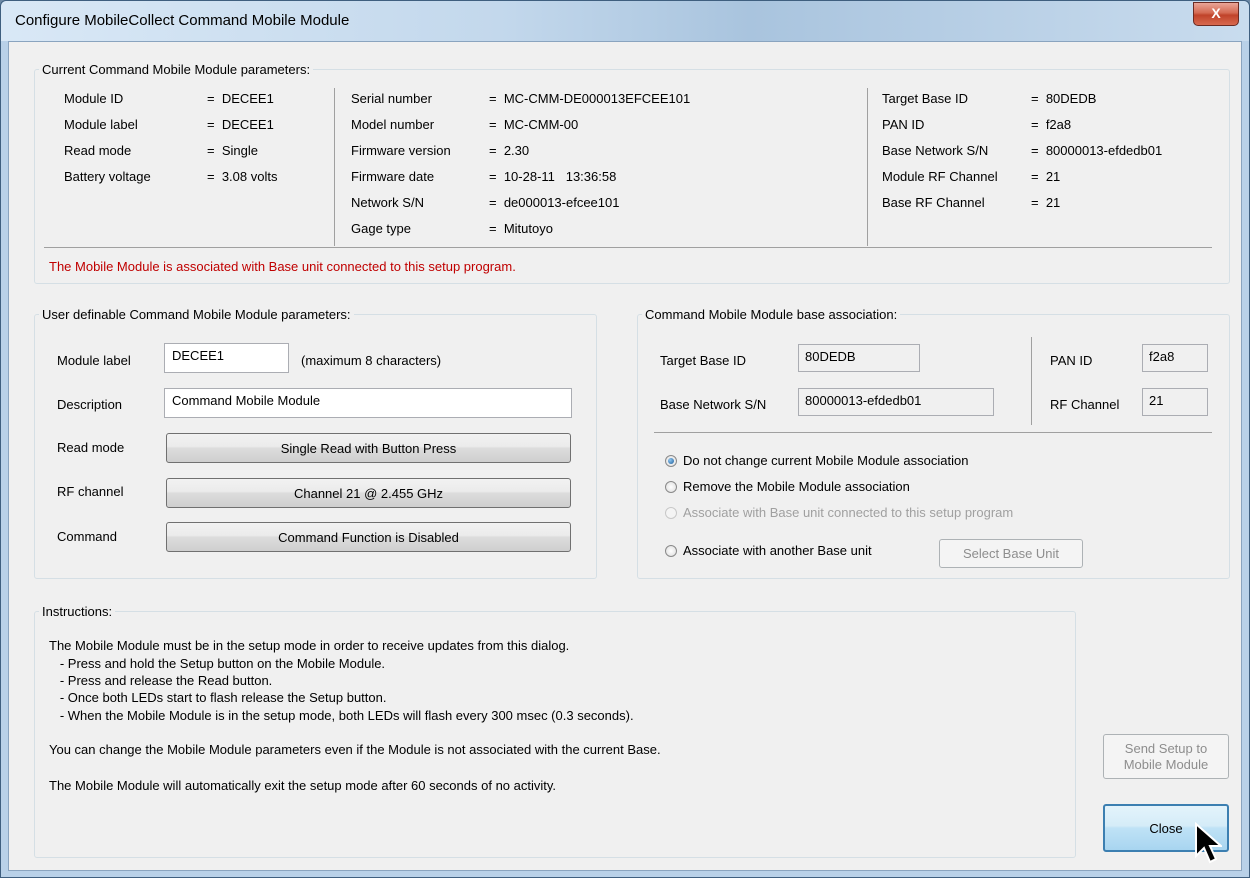 This screenshot has width=1250, height=878. I want to click on col2-param-value: = de000013-efcee101, so click(554, 202).